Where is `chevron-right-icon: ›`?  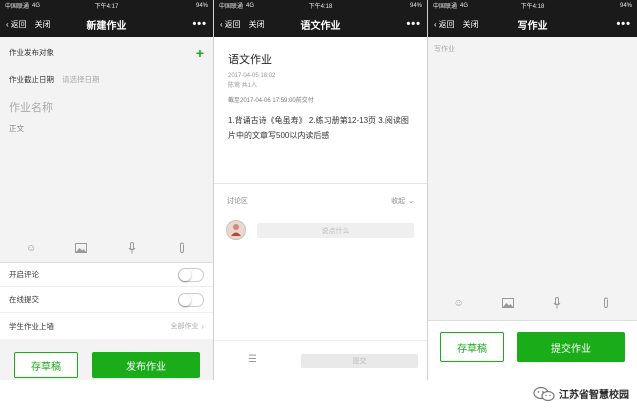
chevron-right-icon: › is located at coordinates (203, 326).